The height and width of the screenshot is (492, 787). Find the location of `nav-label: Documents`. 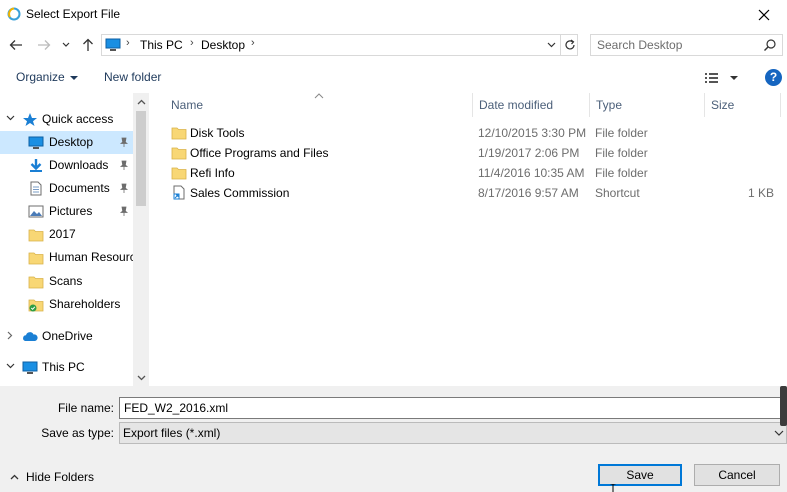

nav-label: Documents is located at coordinates (79, 188).